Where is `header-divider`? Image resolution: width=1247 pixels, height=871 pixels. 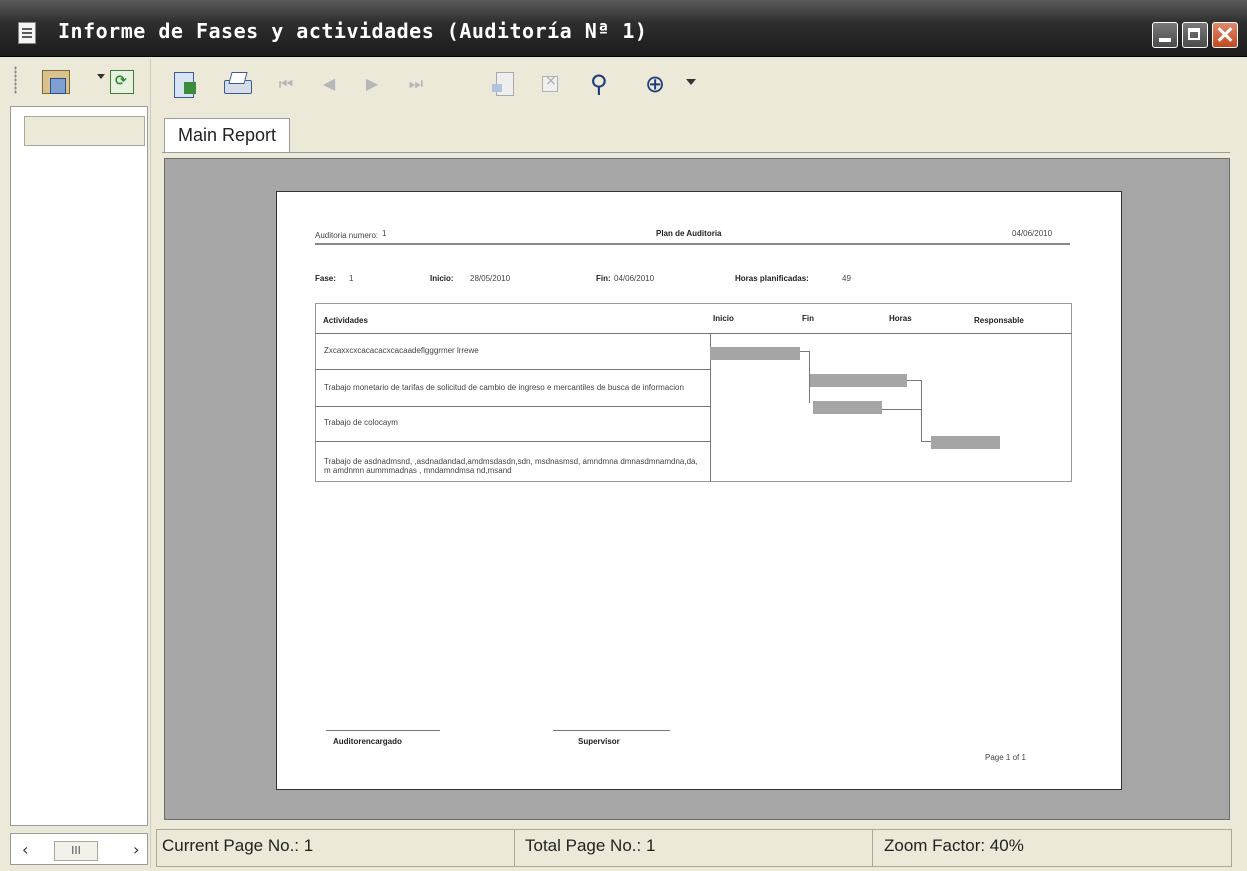
header-divider is located at coordinates (692, 244).